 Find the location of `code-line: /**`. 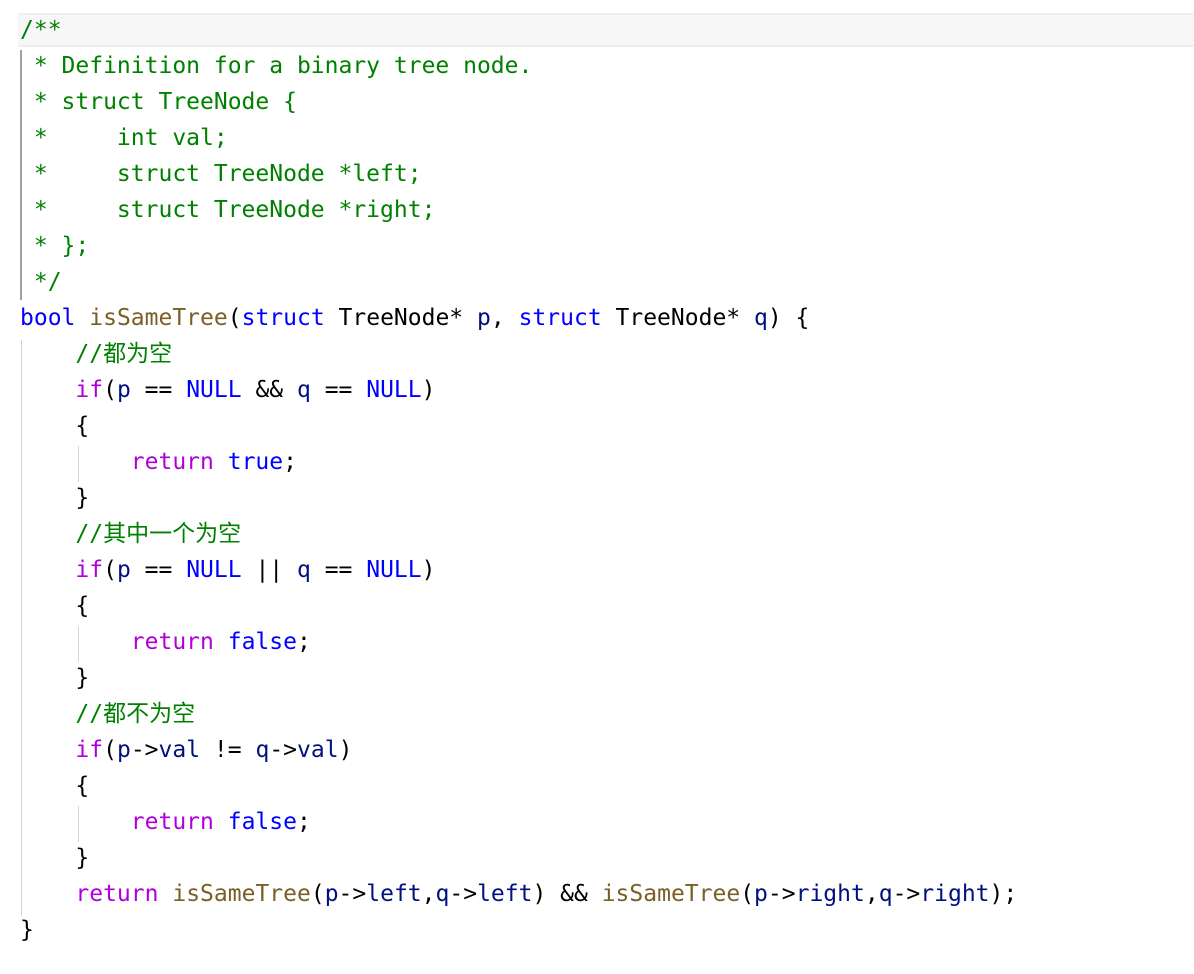

code-line: /** is located at coordinates (41, 30).